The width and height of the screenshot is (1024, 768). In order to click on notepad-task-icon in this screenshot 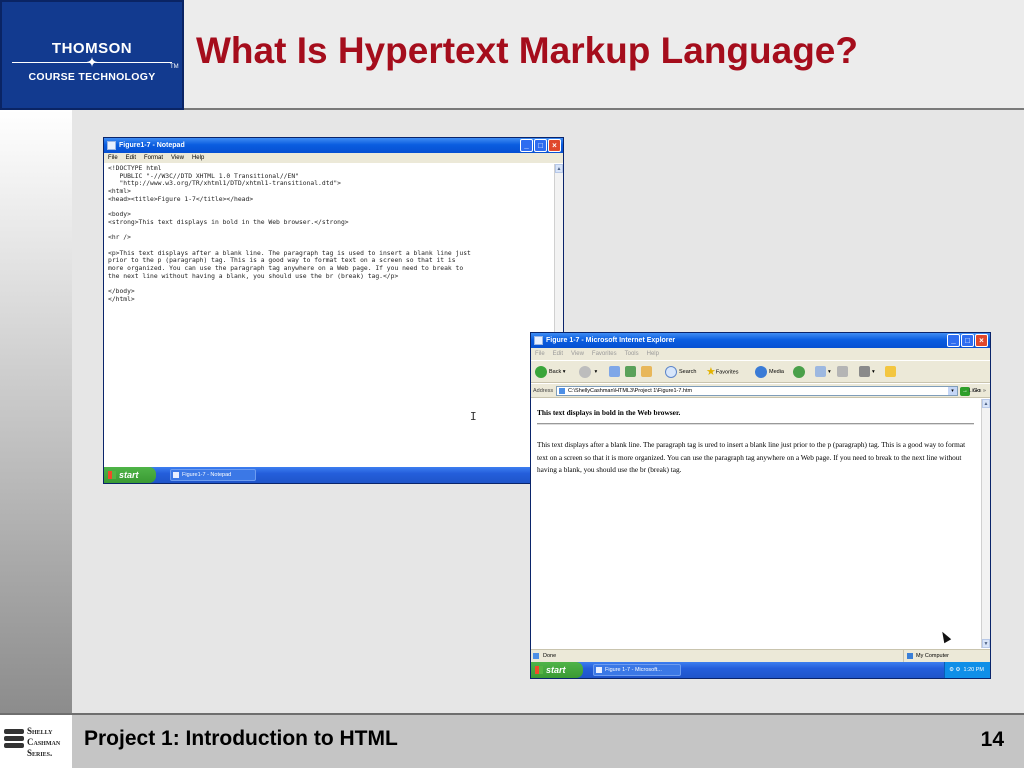, I will do `click(176, 475)`.